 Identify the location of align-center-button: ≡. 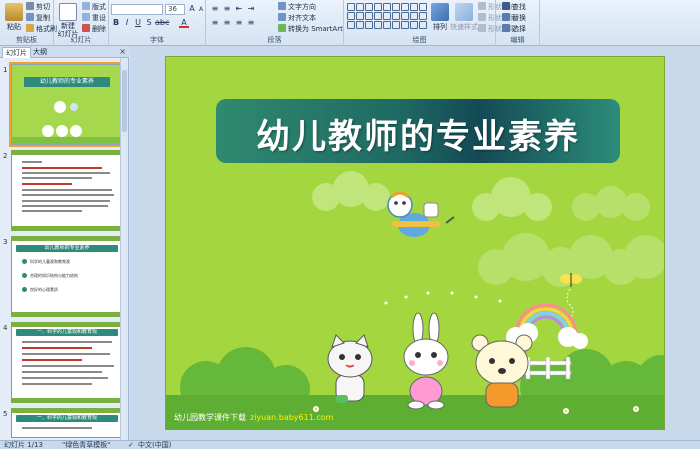
(227, 23).